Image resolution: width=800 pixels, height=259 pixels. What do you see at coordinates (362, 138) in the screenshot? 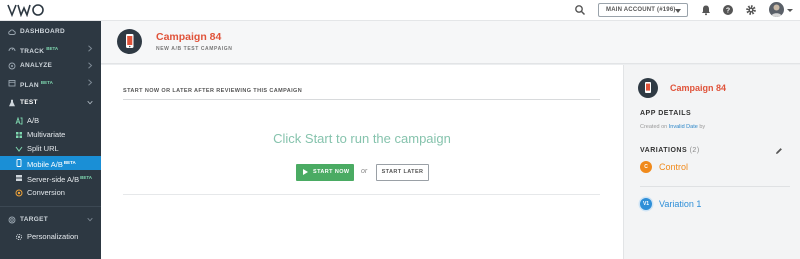
I see `run-prompt: Click Start to run the campaign` at bounding box center [362, 138].